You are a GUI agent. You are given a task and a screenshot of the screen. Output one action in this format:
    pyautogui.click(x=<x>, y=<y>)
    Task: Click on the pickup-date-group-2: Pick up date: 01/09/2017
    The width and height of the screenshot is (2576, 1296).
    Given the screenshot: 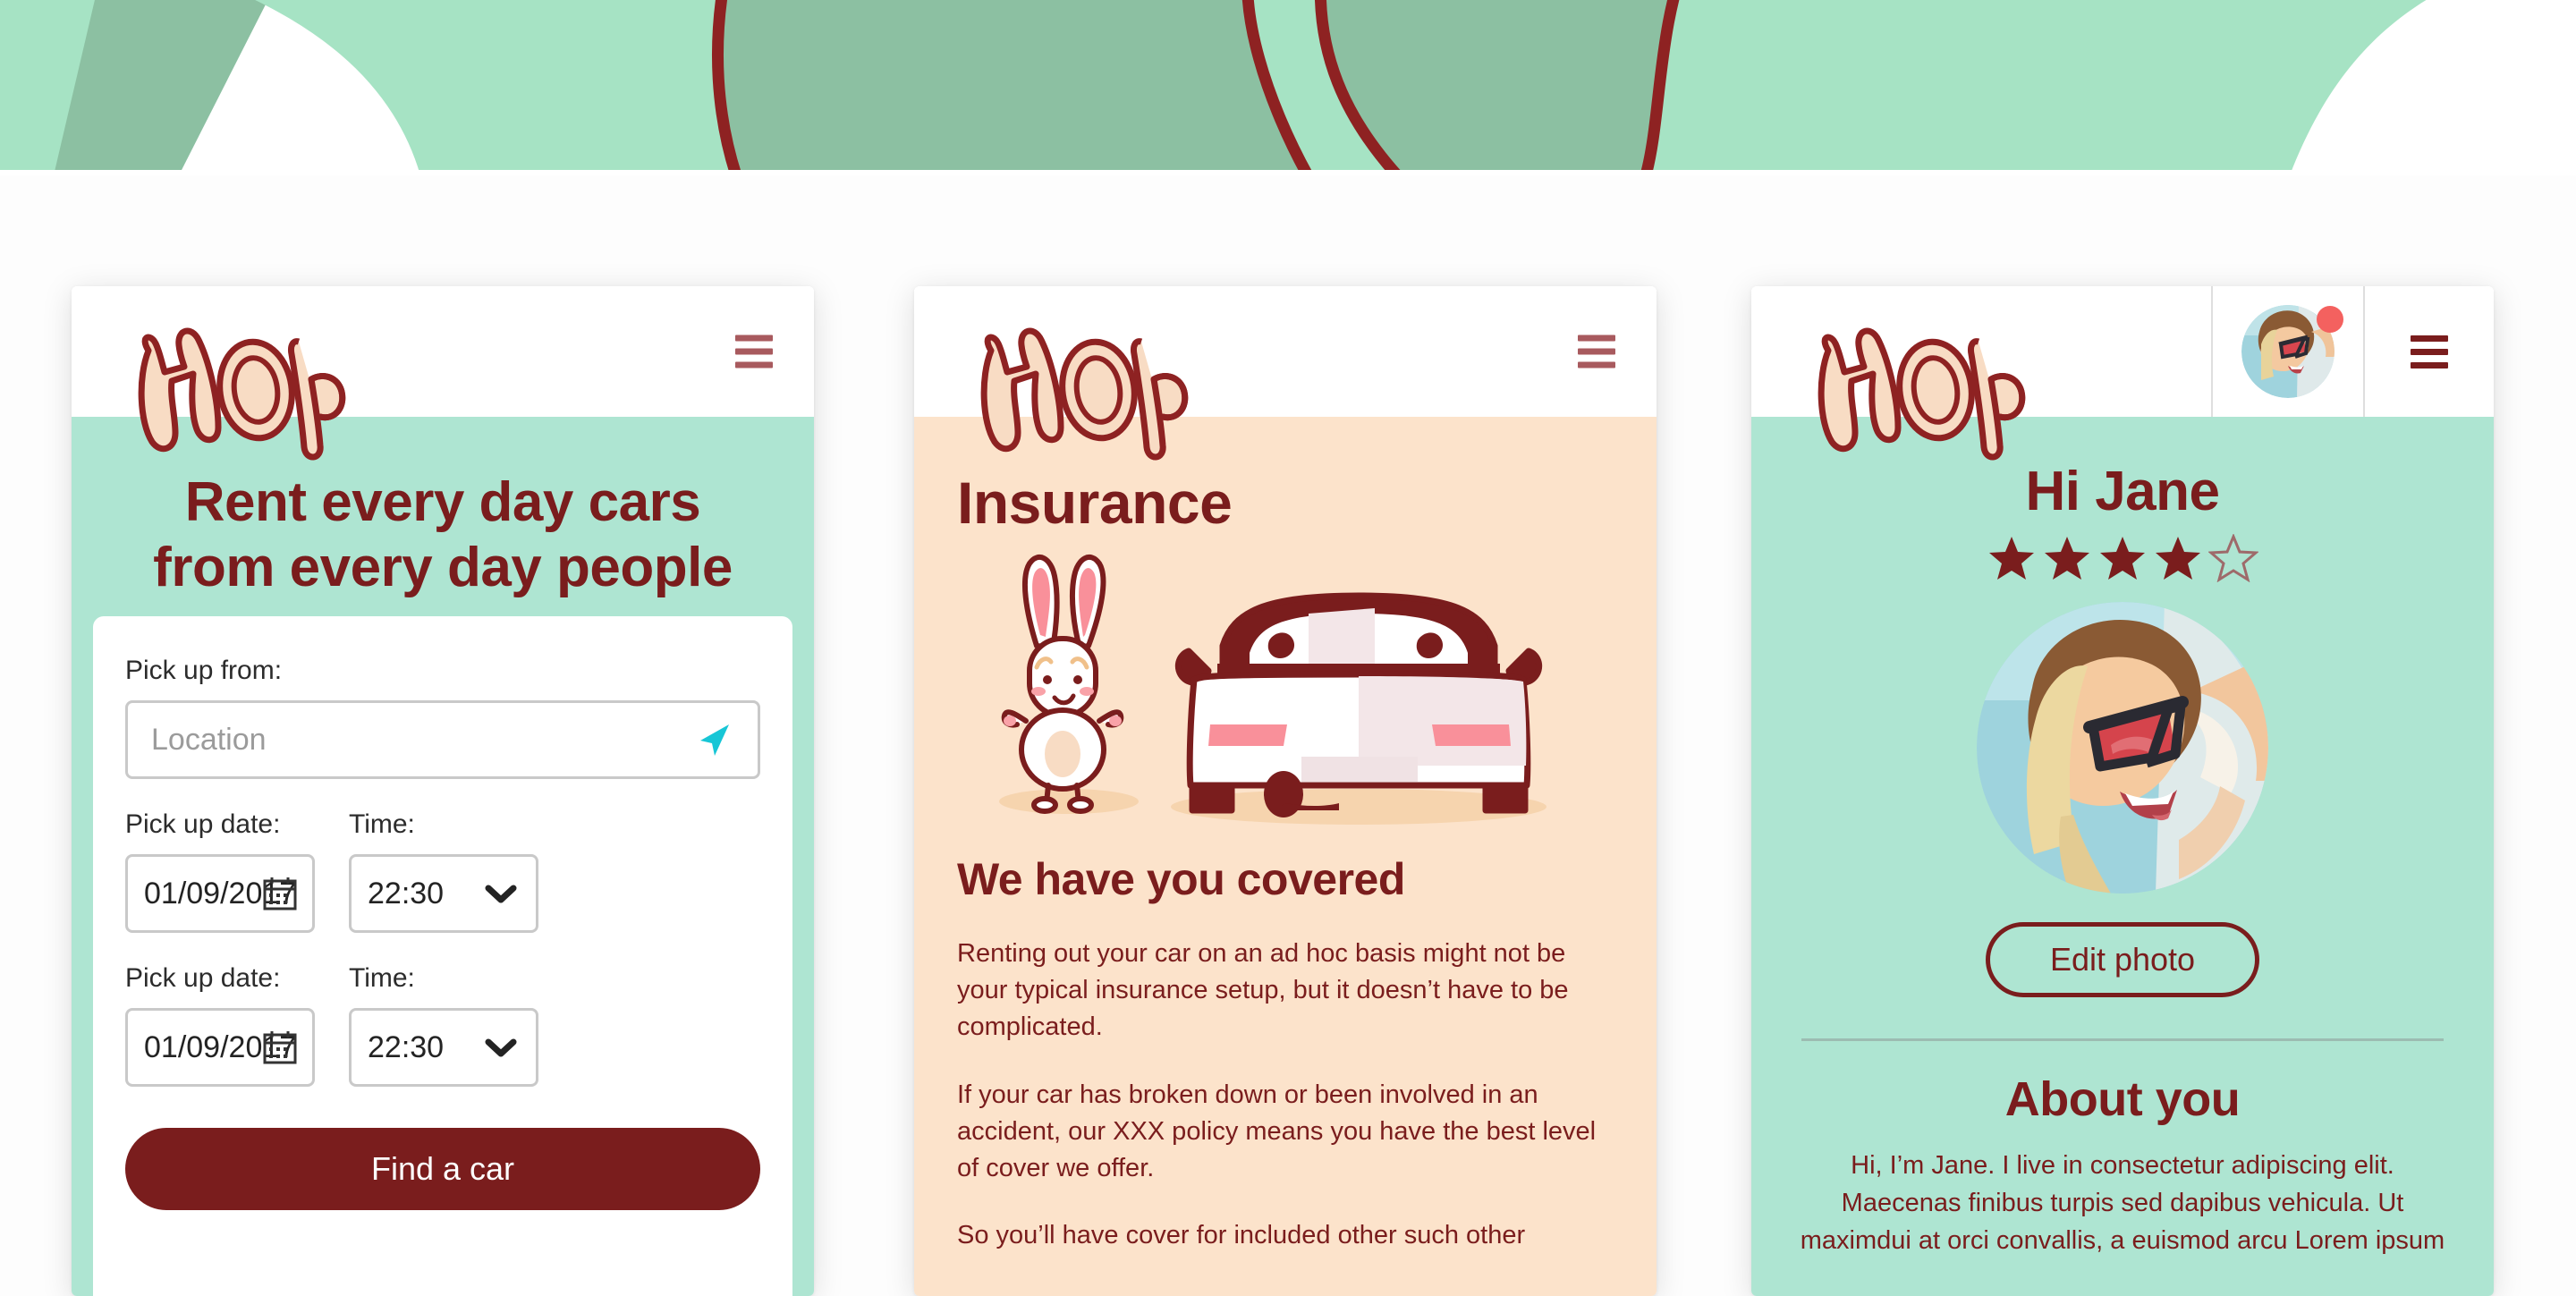 What is the action you would take?
    pyautogui.click(x=220, y=1025)
    